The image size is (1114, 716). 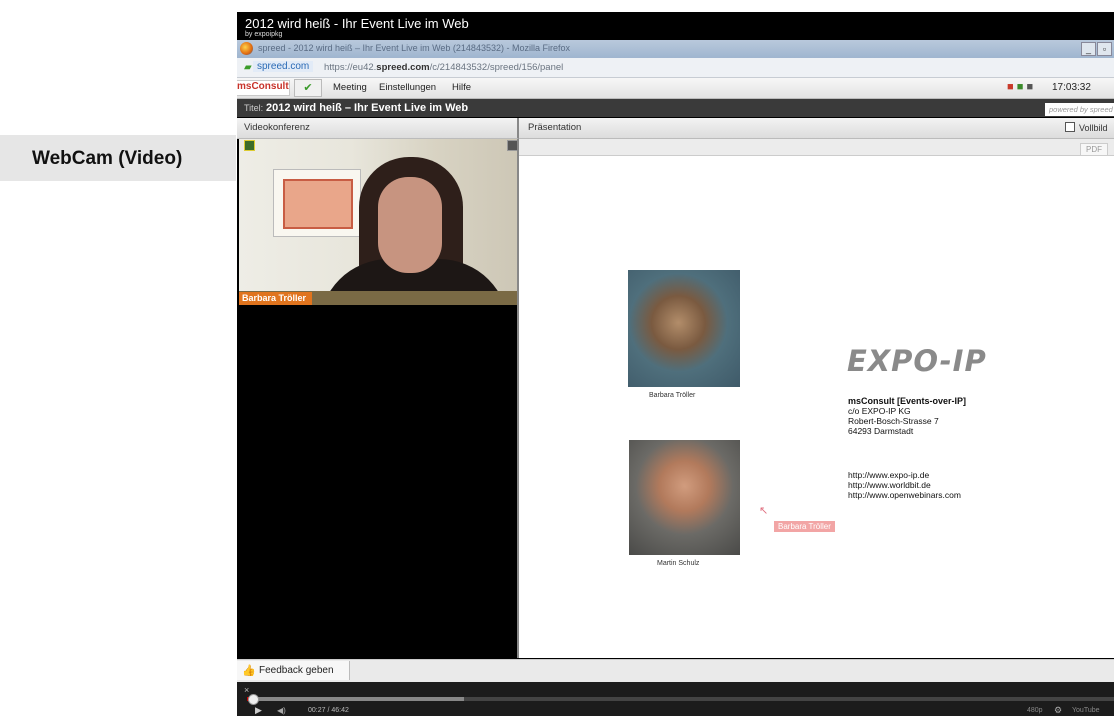 I want to click on pointer-label: Barbara Tröller, so click(x=804, y=526).